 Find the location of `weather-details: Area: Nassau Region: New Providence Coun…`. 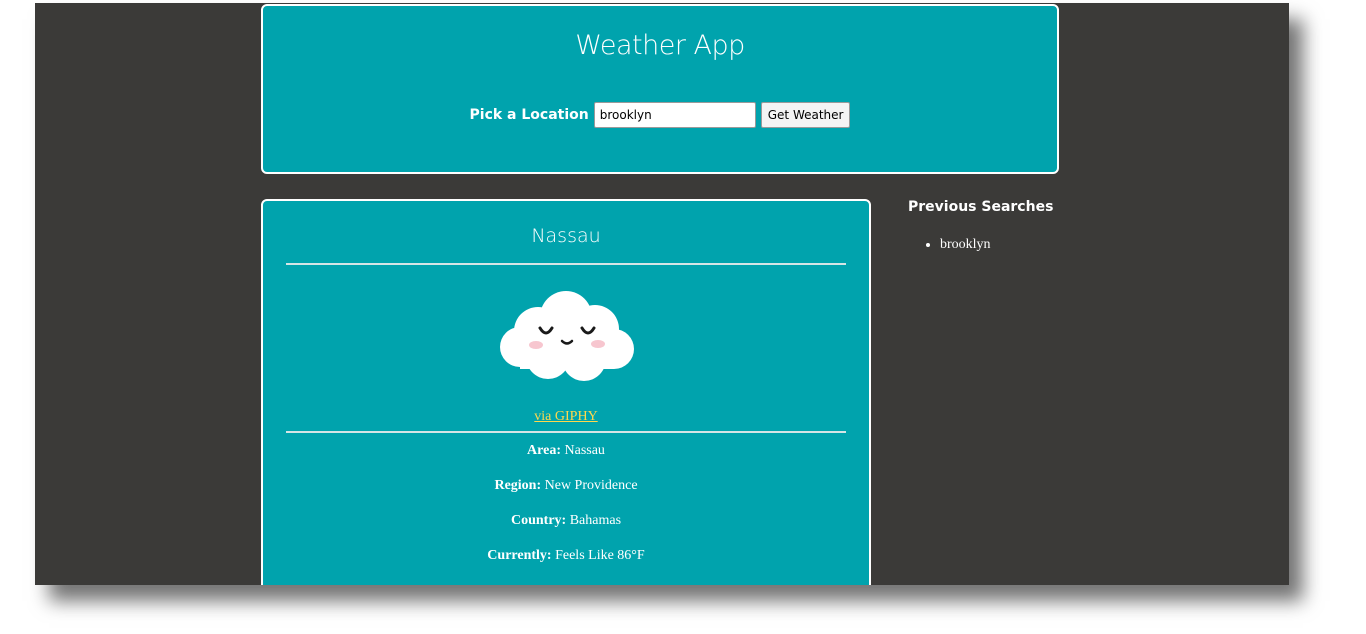

weather-details: Area: Nassau Region: New Providence Coun… is located at coordinates (566, 512).